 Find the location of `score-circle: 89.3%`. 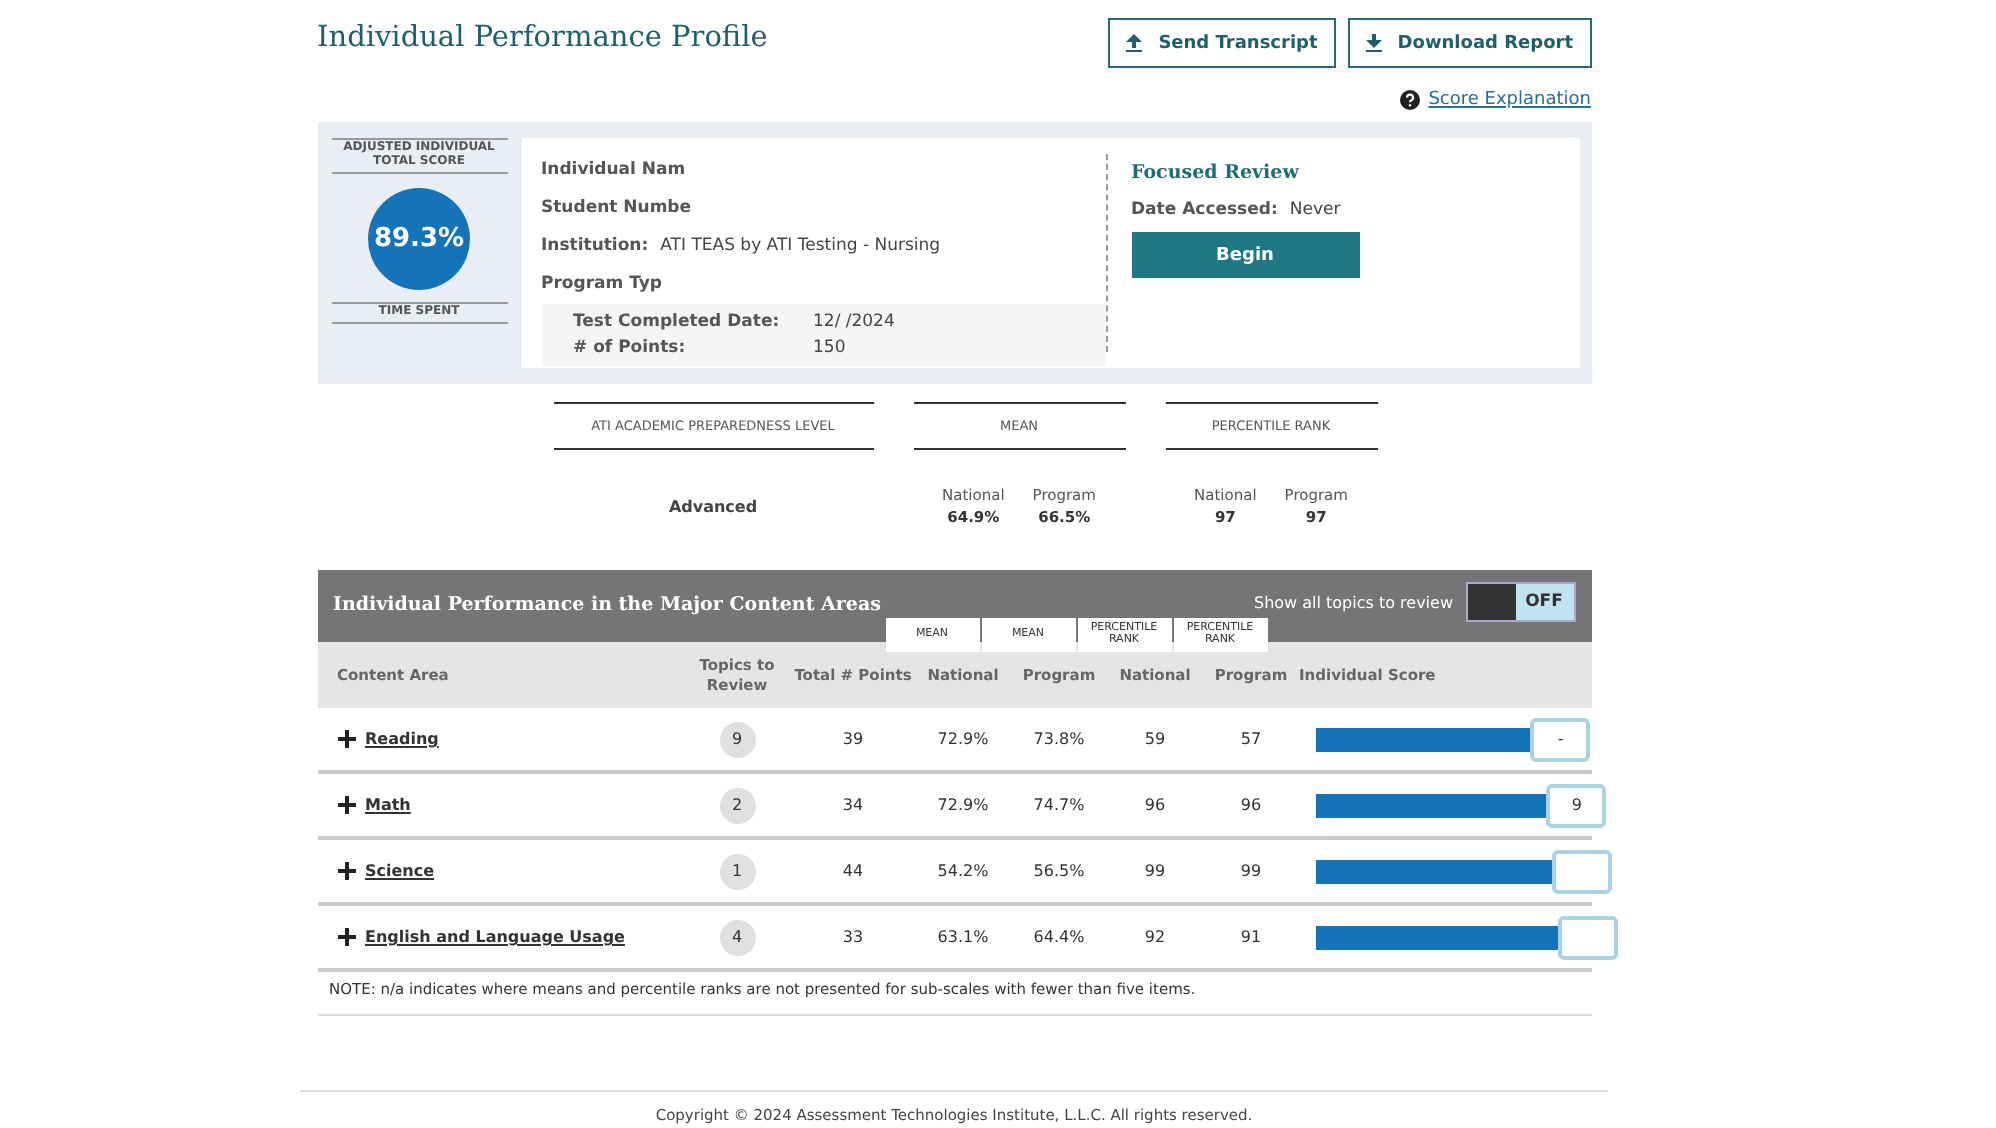

score-circle: 89.3% is located at coordinates (419, 238).